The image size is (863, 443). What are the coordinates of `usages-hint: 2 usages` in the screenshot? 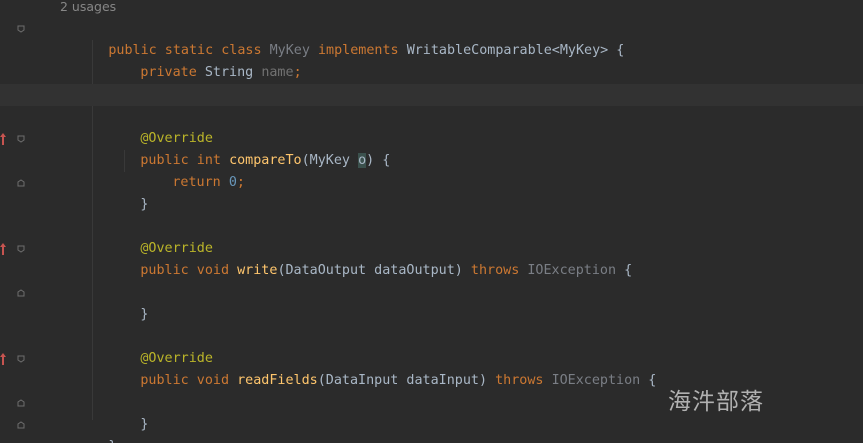 It's located at (88, 9).